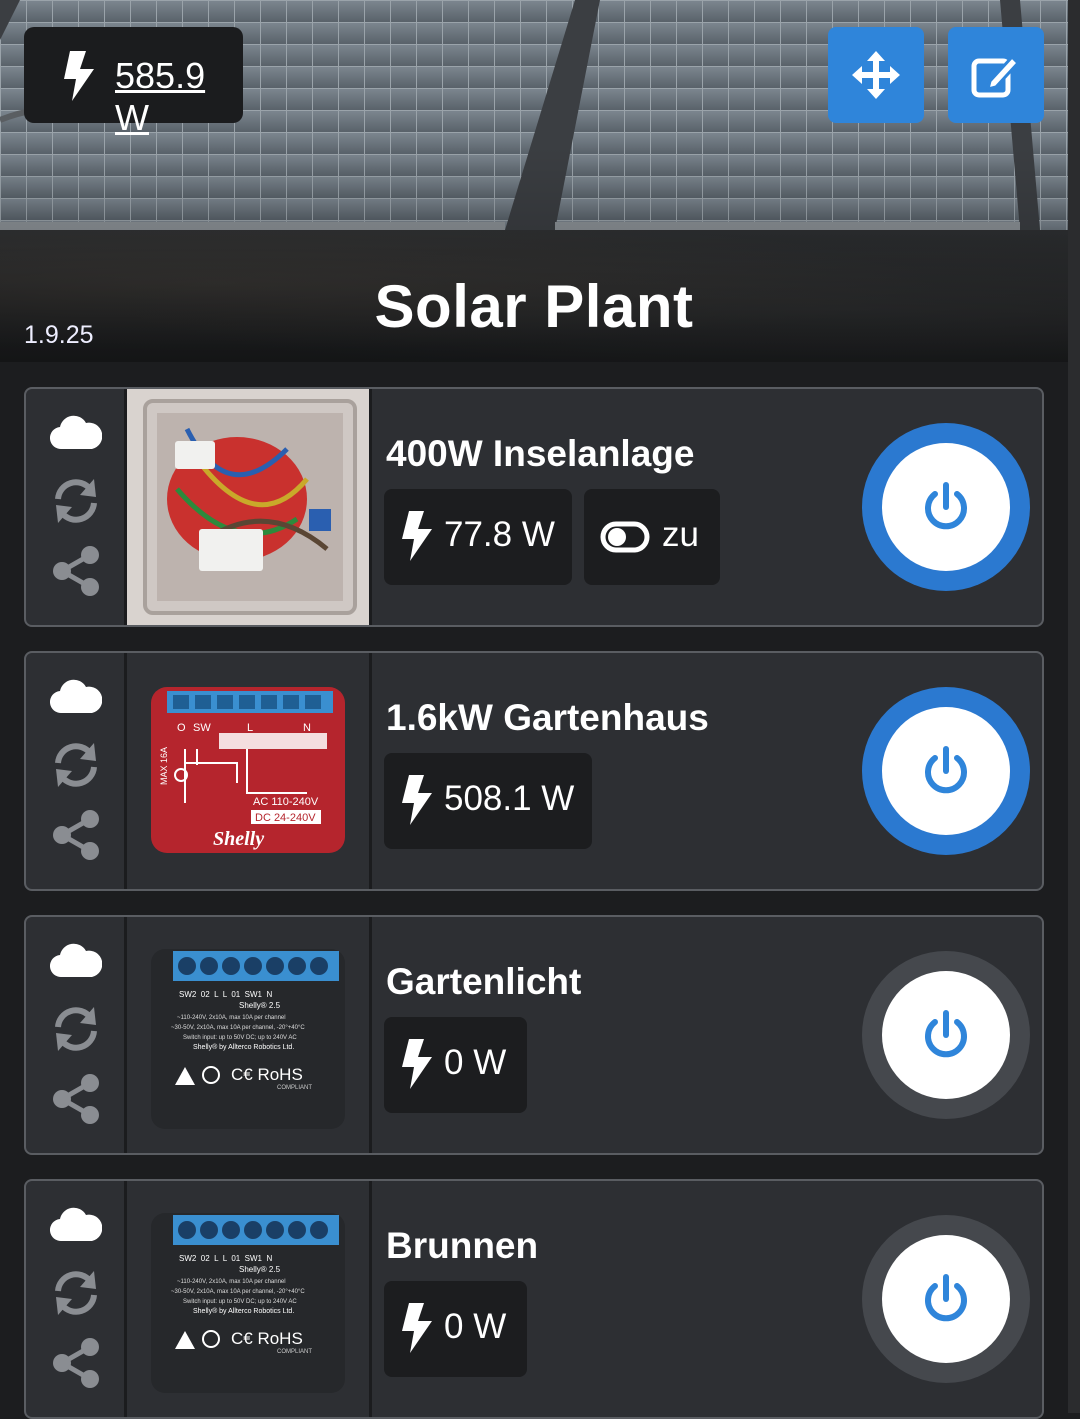 This screenshot has height=1419, width=1080. What do you see at coordinates (462, 1245) in the screenshot?
I see `device-name: Brunnen` at bounding box center [462, 1245].